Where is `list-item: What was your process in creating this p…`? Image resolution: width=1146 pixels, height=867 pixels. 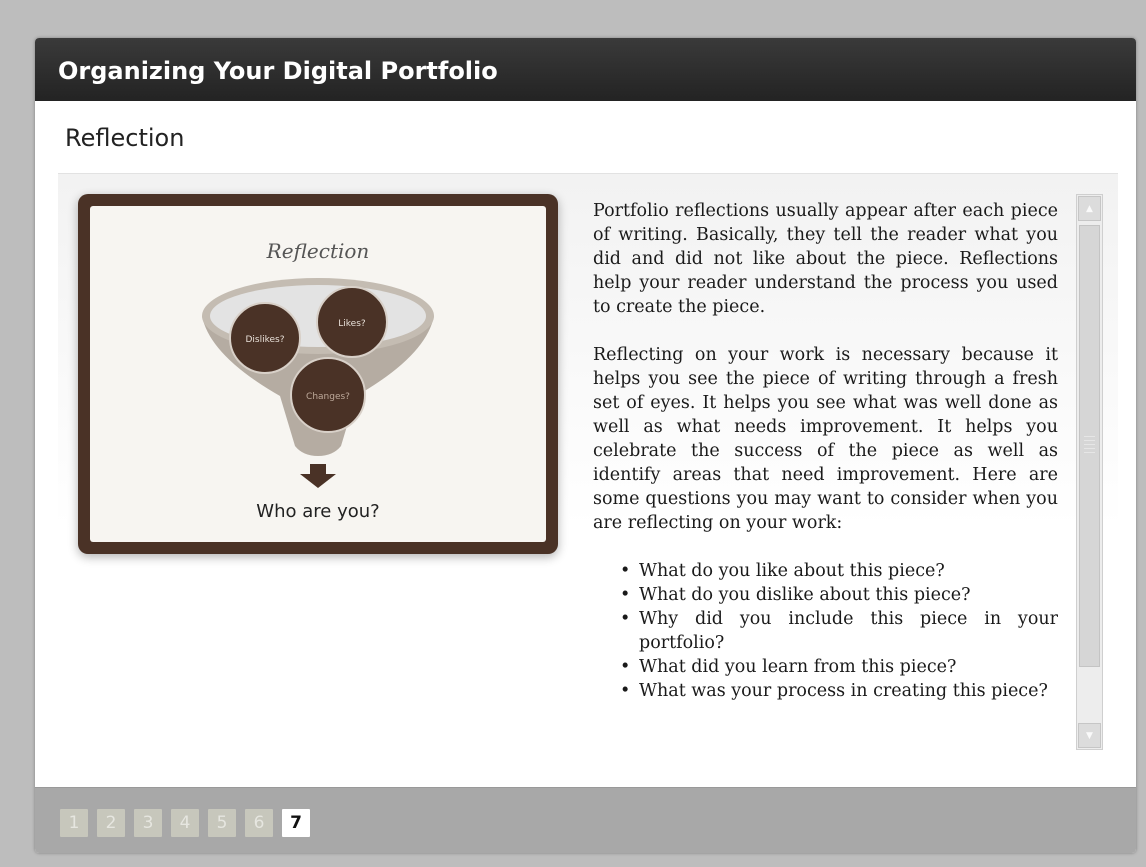 list-item: What was your process in creating this p… is located at coordinates (825, 691).